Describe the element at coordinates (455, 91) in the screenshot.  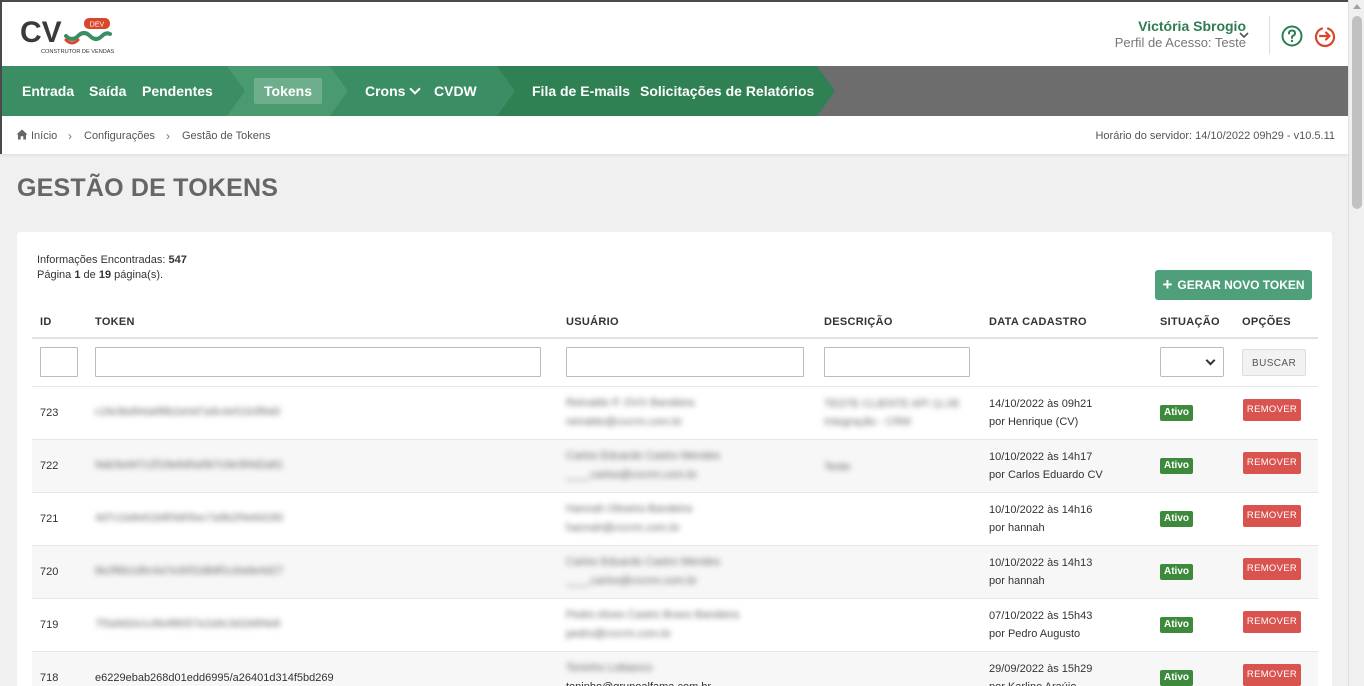
I see `nav-cvdw: CVDW` at that location.